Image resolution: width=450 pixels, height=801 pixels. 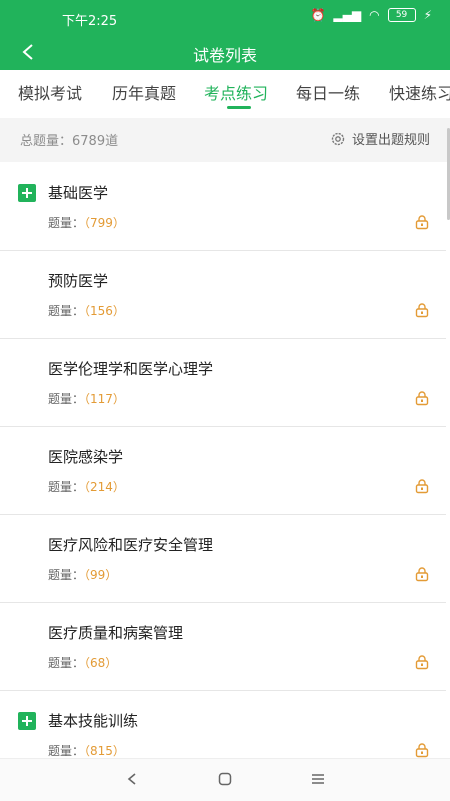 I want to click on item-count: 题量：（815）, so click(x=86, y=750).